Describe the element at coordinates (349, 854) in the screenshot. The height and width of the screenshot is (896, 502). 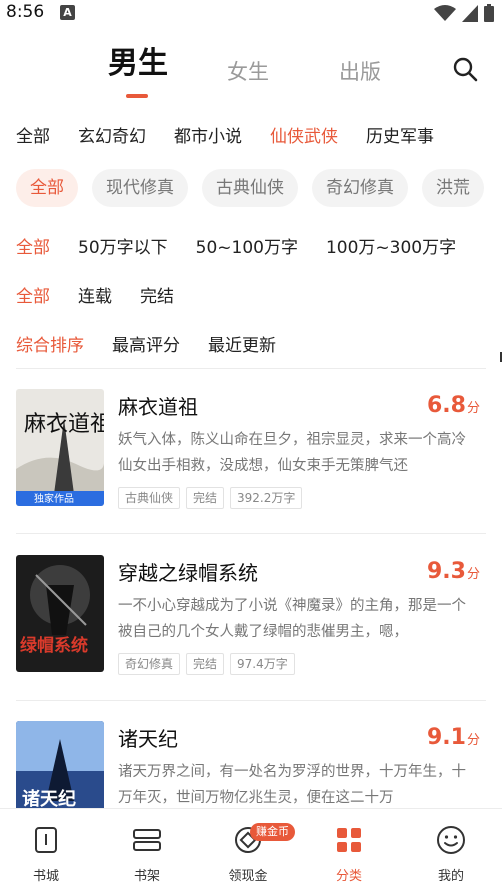
I see `nav-category: 分类` at that location.